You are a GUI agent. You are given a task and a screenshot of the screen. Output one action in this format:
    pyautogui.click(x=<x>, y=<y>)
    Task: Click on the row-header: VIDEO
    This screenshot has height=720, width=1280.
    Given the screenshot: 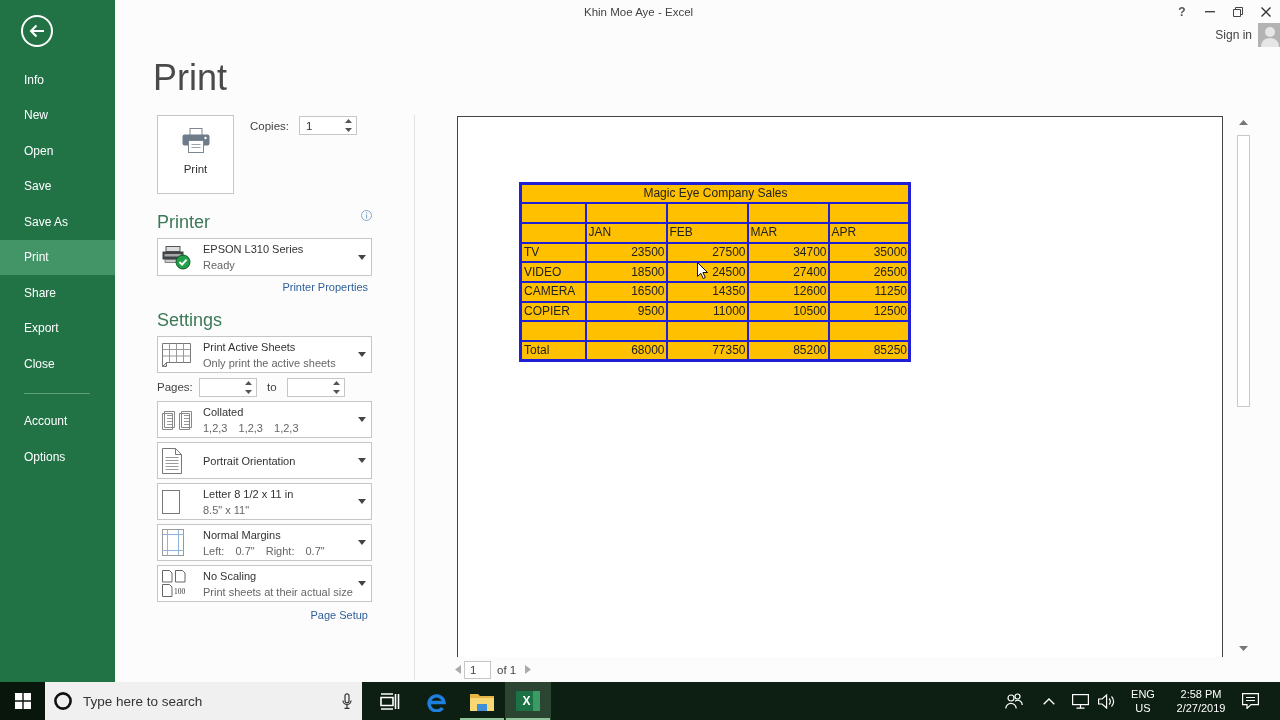 What is the action you would take?
    pyautogui.click(x=553, y=272)
    